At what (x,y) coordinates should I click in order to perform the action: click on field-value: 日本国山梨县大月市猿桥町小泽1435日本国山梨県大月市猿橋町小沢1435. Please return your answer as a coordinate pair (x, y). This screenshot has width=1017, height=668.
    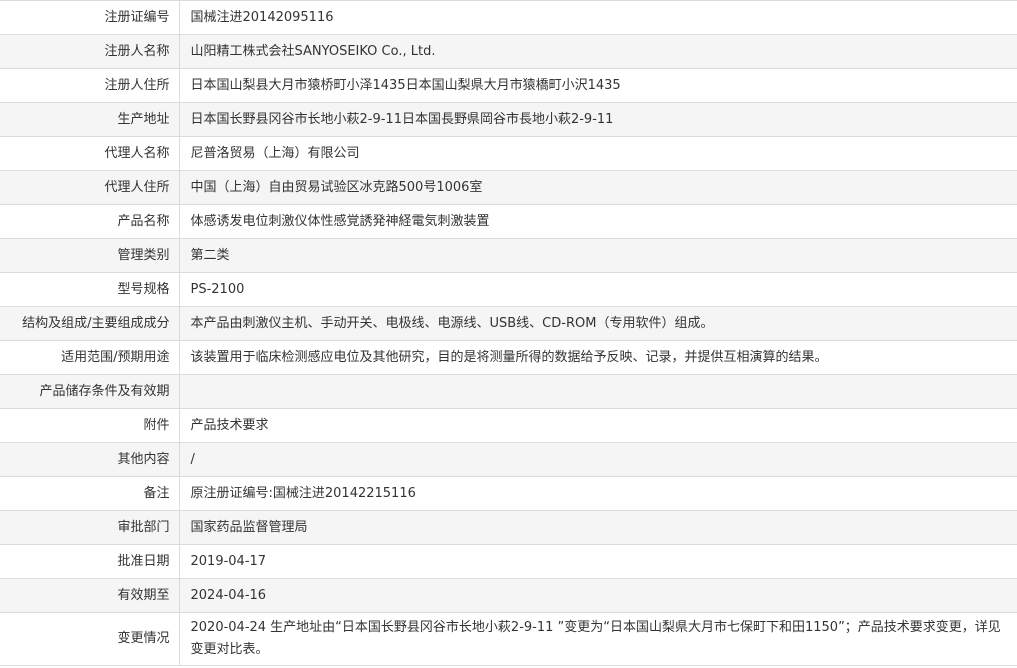
    Looking at the image, I should click on (598, 85).